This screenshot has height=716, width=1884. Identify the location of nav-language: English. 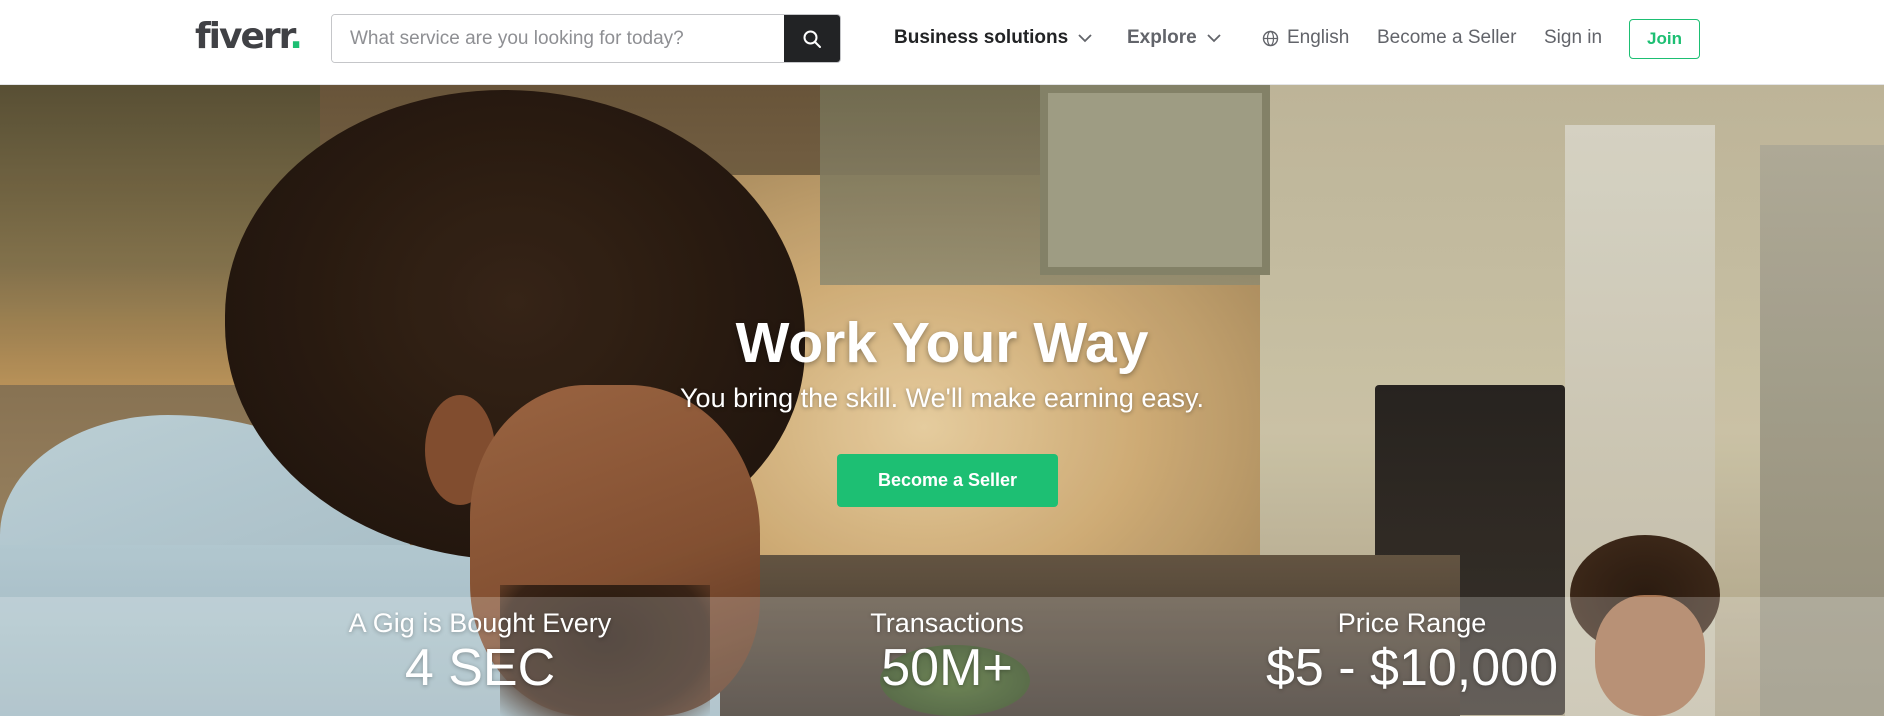
(1305, 38).